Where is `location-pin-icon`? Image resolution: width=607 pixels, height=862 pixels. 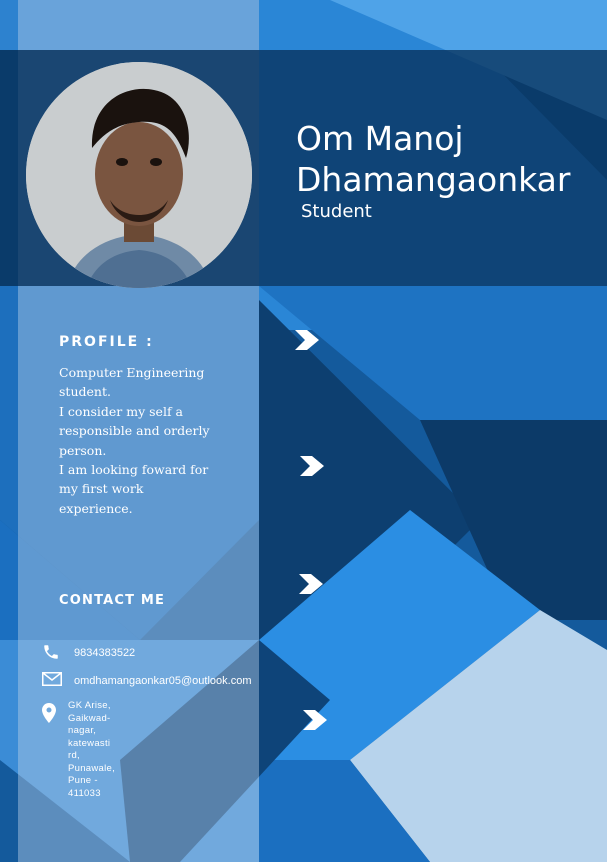
location-pin-icon is located at coordinates (49, 714).